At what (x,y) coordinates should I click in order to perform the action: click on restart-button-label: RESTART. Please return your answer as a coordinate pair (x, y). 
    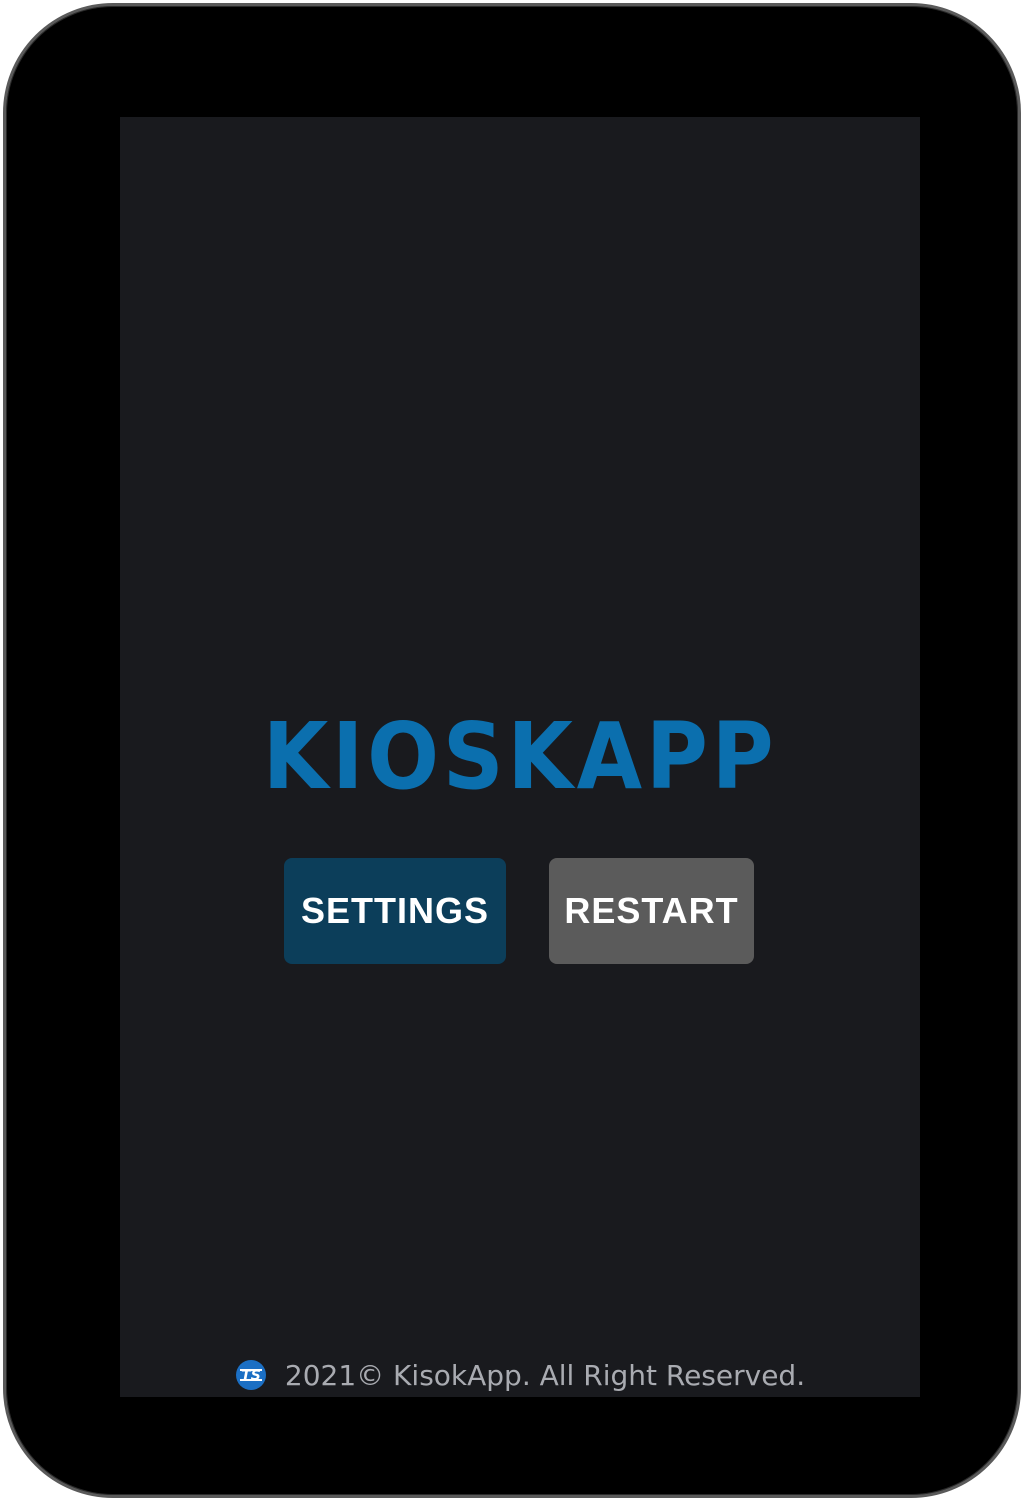
    Looking at the image, I should click on (651, 910).